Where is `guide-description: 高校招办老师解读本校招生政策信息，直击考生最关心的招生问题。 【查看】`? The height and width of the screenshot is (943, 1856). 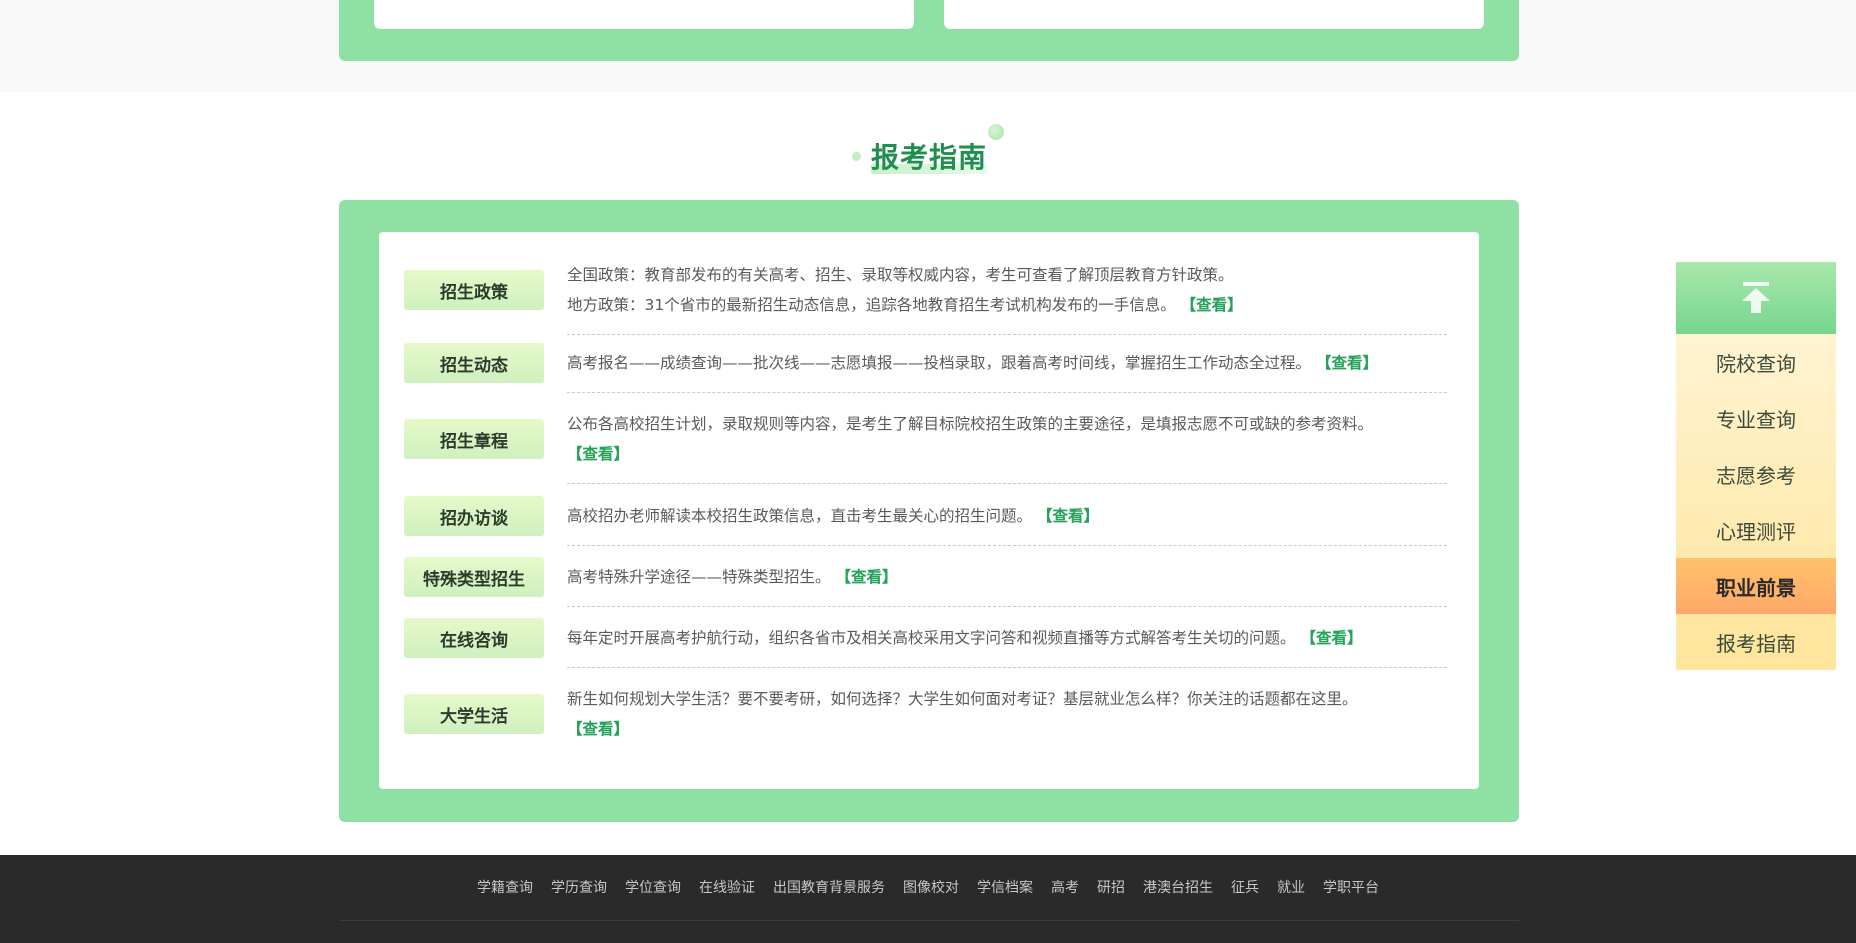 guide-description: 高校招办老师解读本校招生政策信息，直击考生最关心的招生问题。 【查看】 is located at coordinates (1007, 516).